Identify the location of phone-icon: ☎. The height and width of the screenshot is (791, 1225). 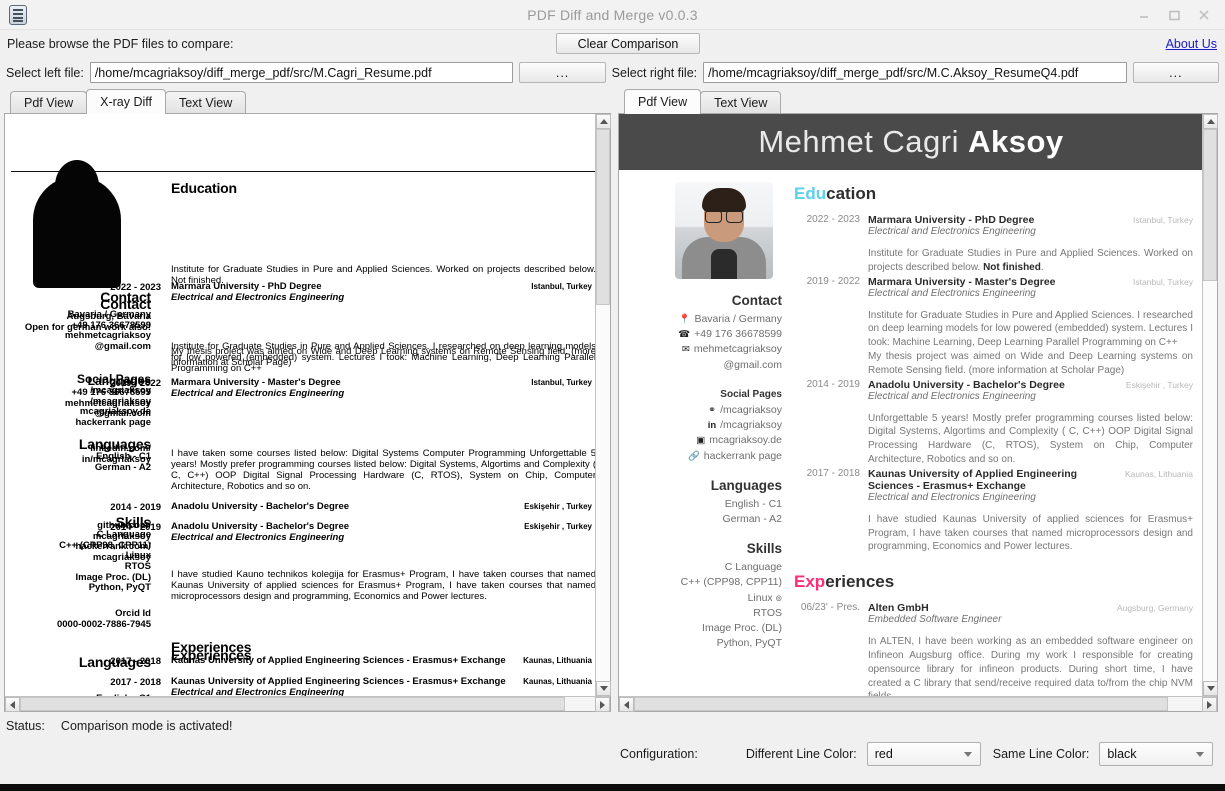
(684, 335).